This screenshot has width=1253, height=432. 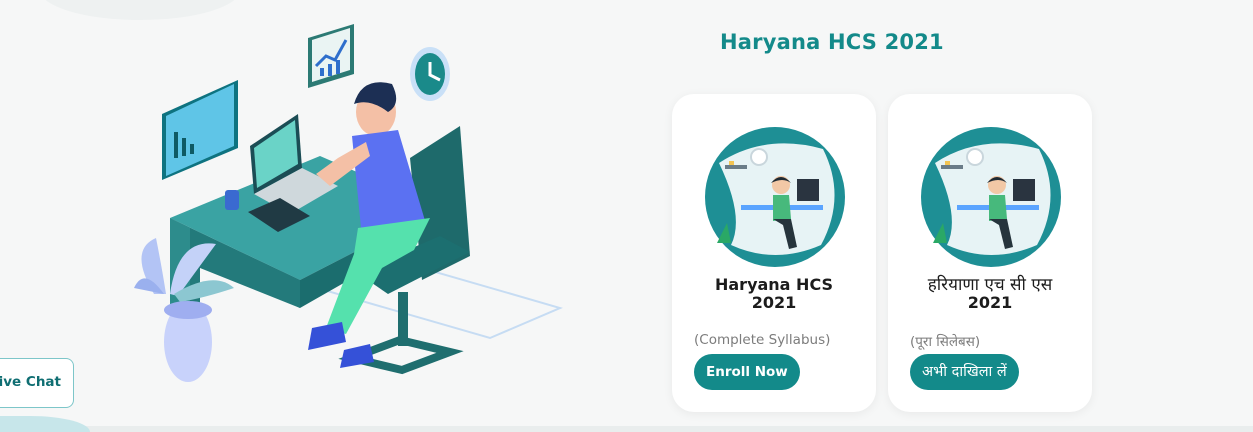 What do you see at coordinates (232, 200) in the screenshot?
I see `mug-icon` at bounding box center [232, 200].